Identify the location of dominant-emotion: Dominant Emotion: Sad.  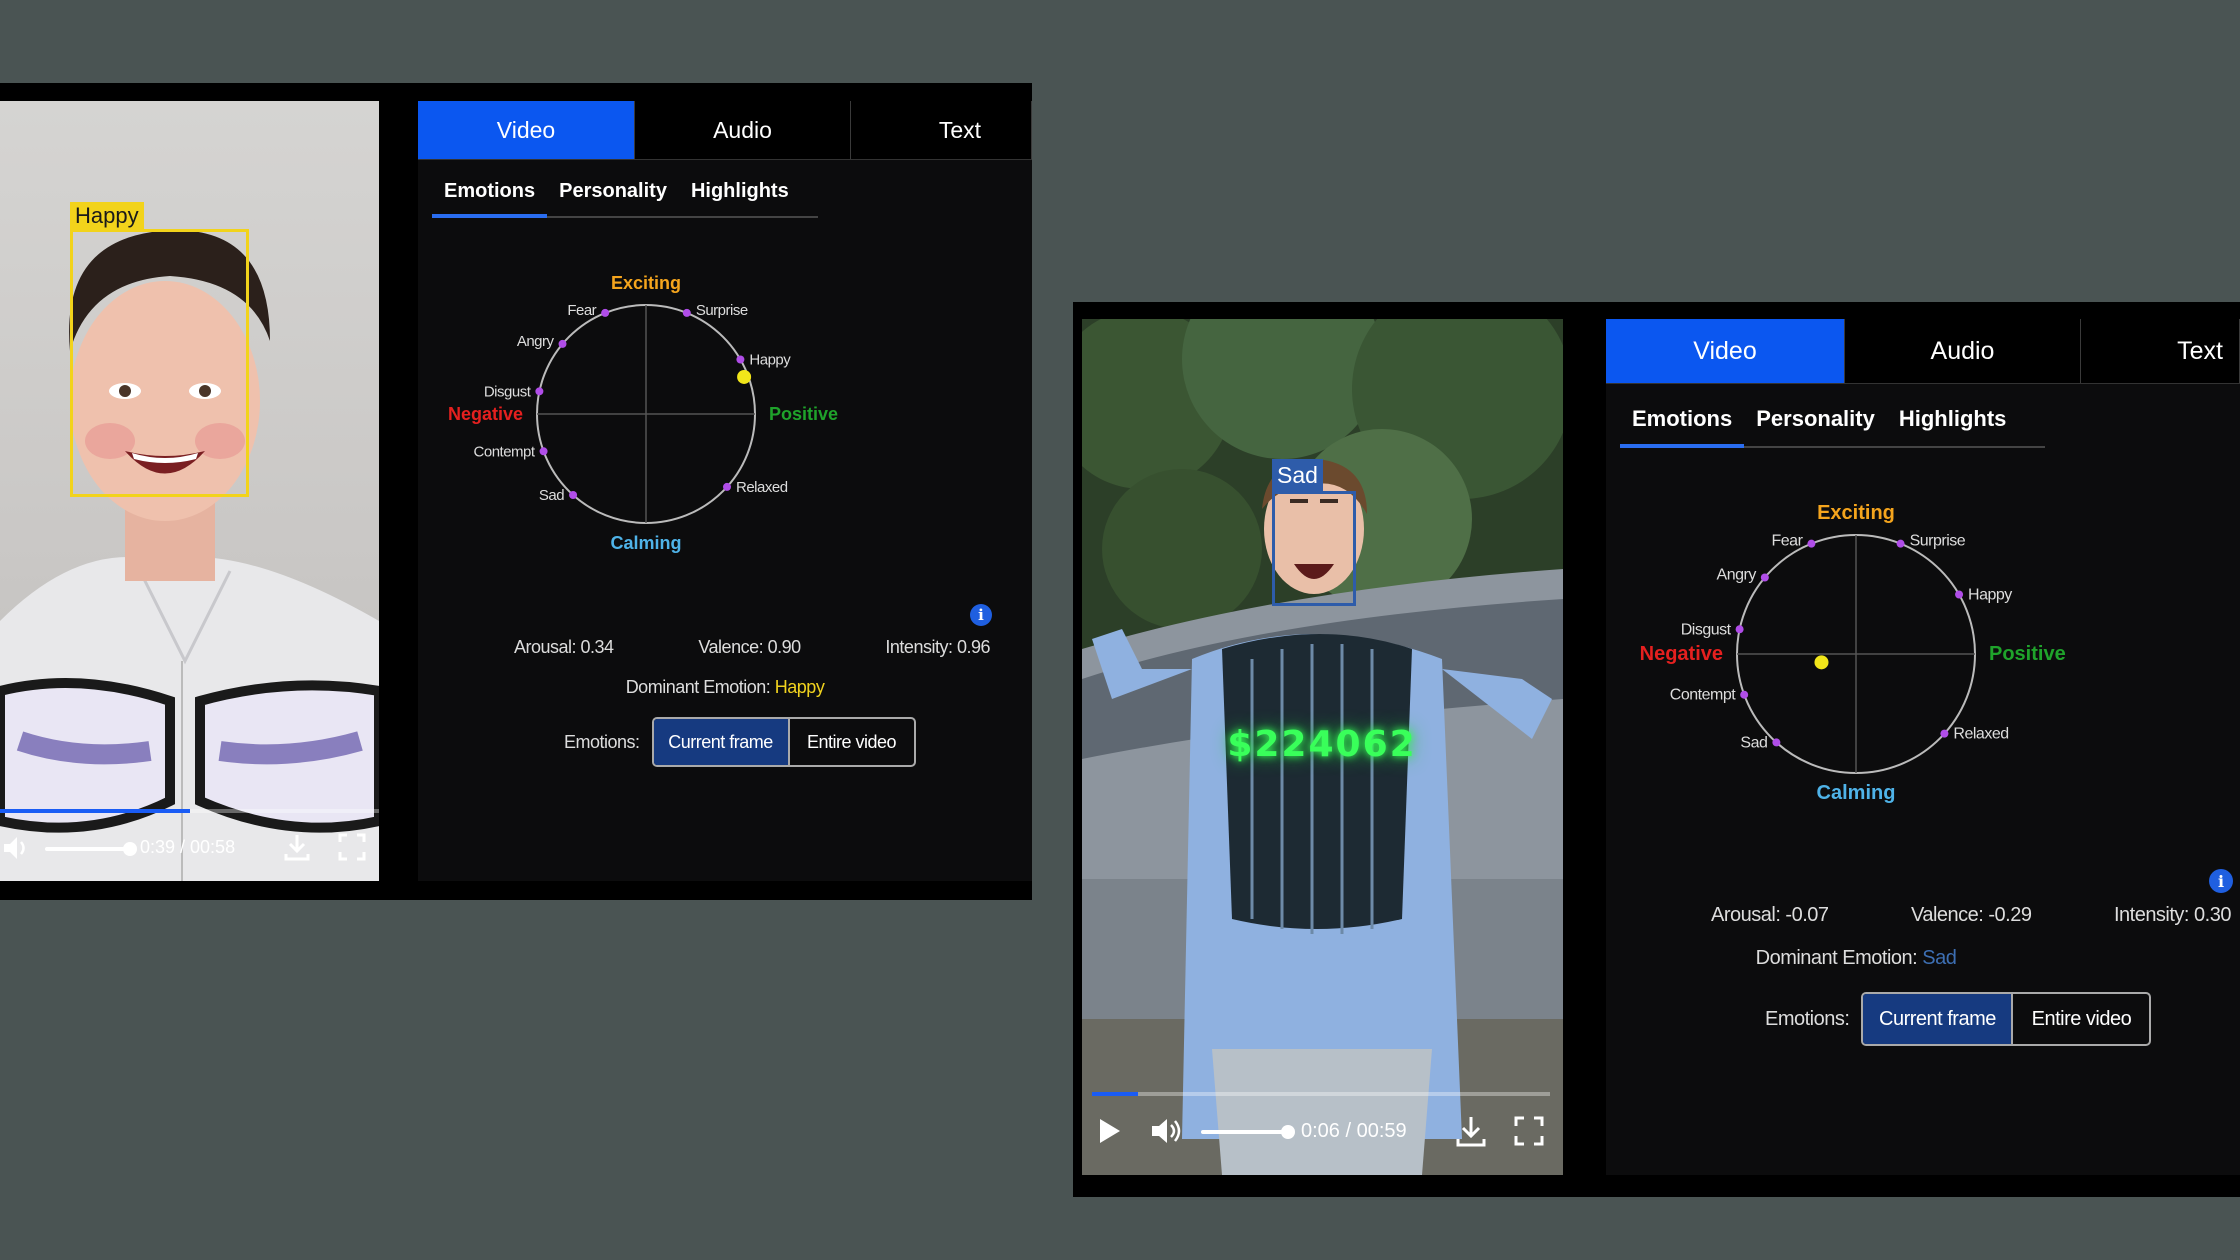
(1856, 958).